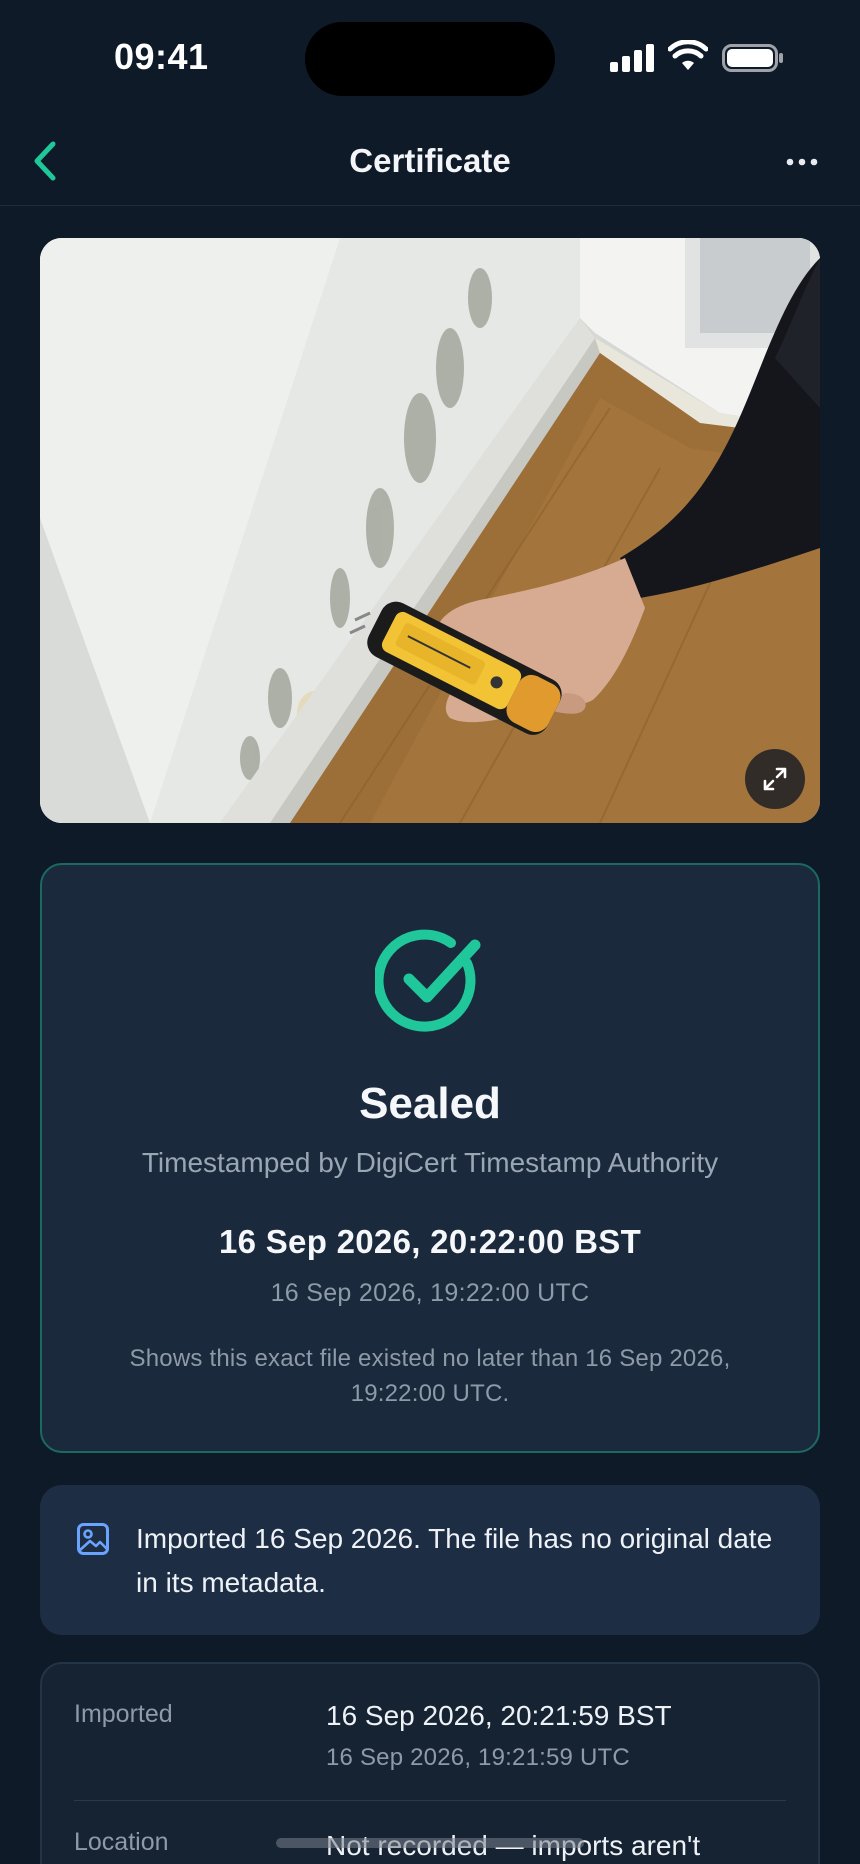 The height and width of the screenshot is (1864, 860). I want to click on seal-date-utc: 16 Sep 2026, 19:22:00 UTC, so click(430, 1293).